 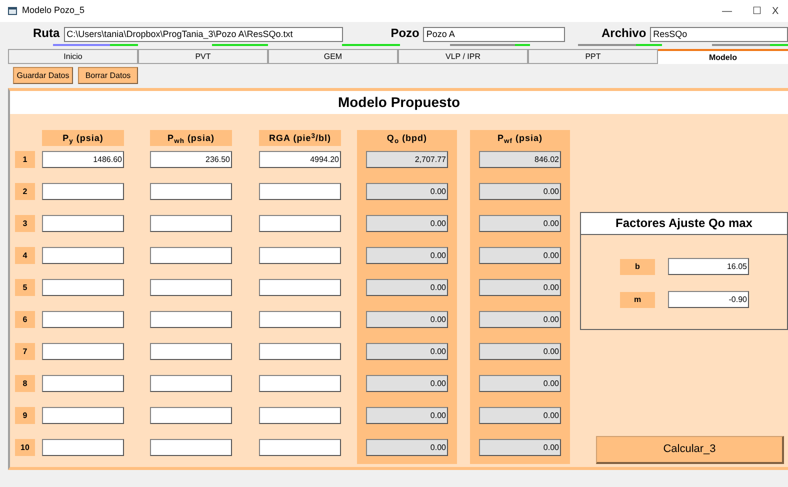 What do you see at coordinates (203, 56) in the screenshot?
I see `tab: PVT` at bounding box center [203, 56].